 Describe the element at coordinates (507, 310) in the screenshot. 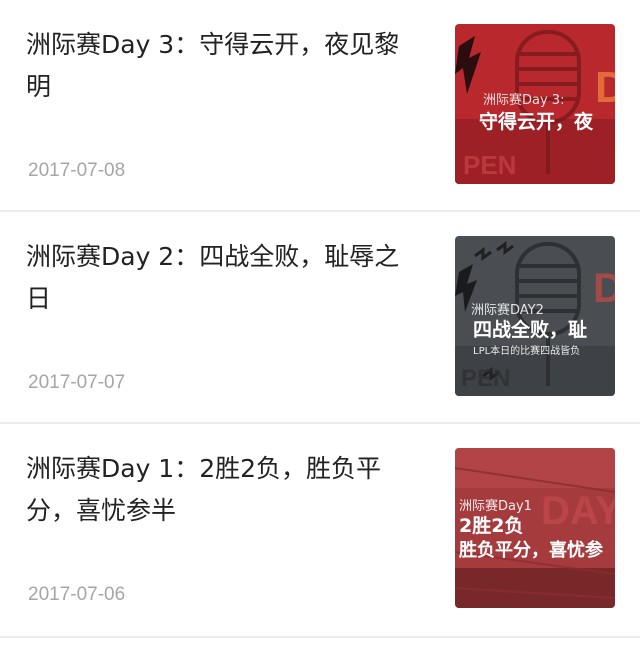

I see `thumb-small-text: 洲际赛DAY2` at that location.